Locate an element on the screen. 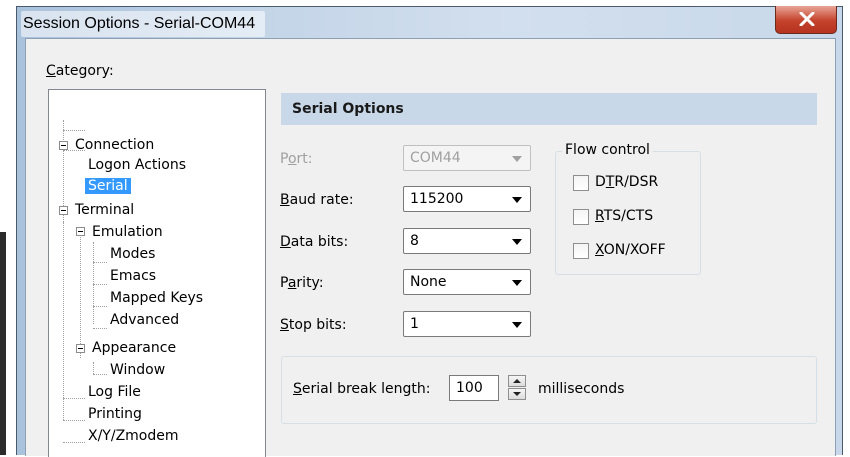 The width and height of the screenshot is (850, 457). tree-item-terminal: Terminal is located at coordinates (104, 210).